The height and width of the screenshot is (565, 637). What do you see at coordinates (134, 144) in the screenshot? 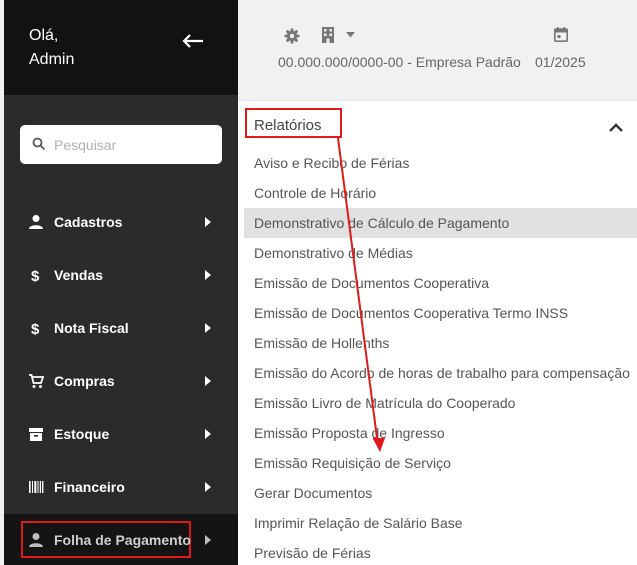
I see `search-input` at bounding box center [134, 144].